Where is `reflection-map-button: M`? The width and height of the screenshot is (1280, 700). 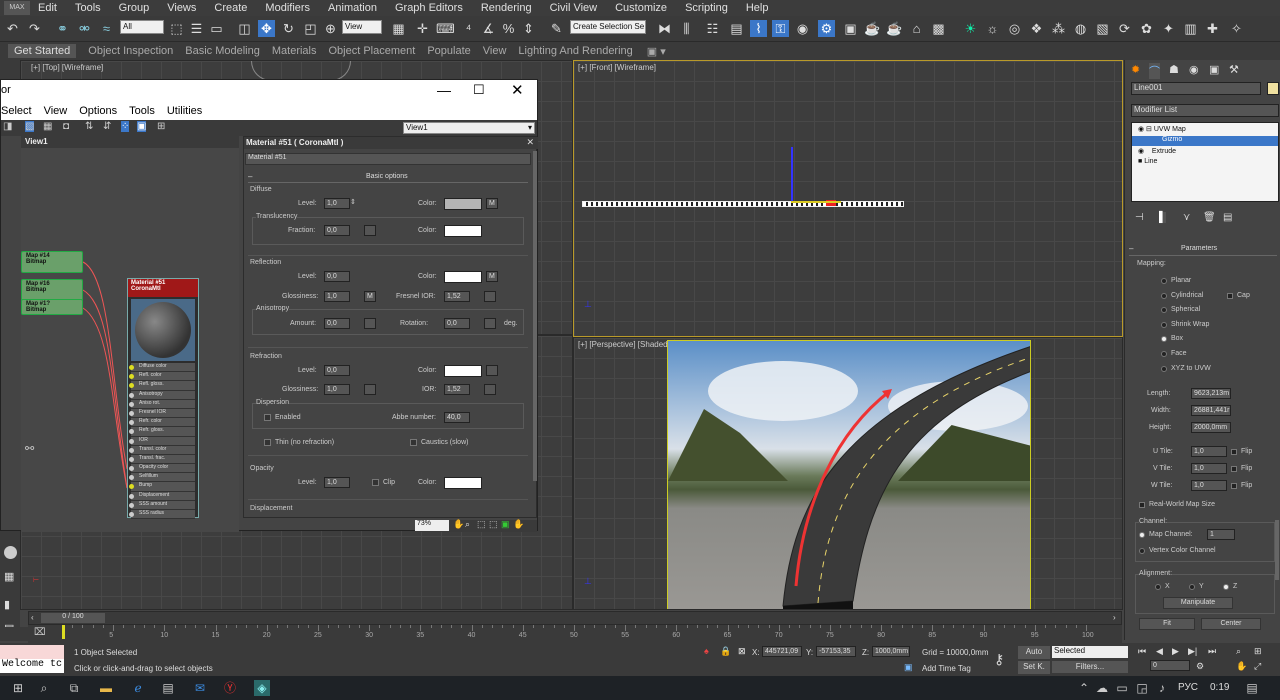
reflection-map-button: M is located at coordinates (492, 276).